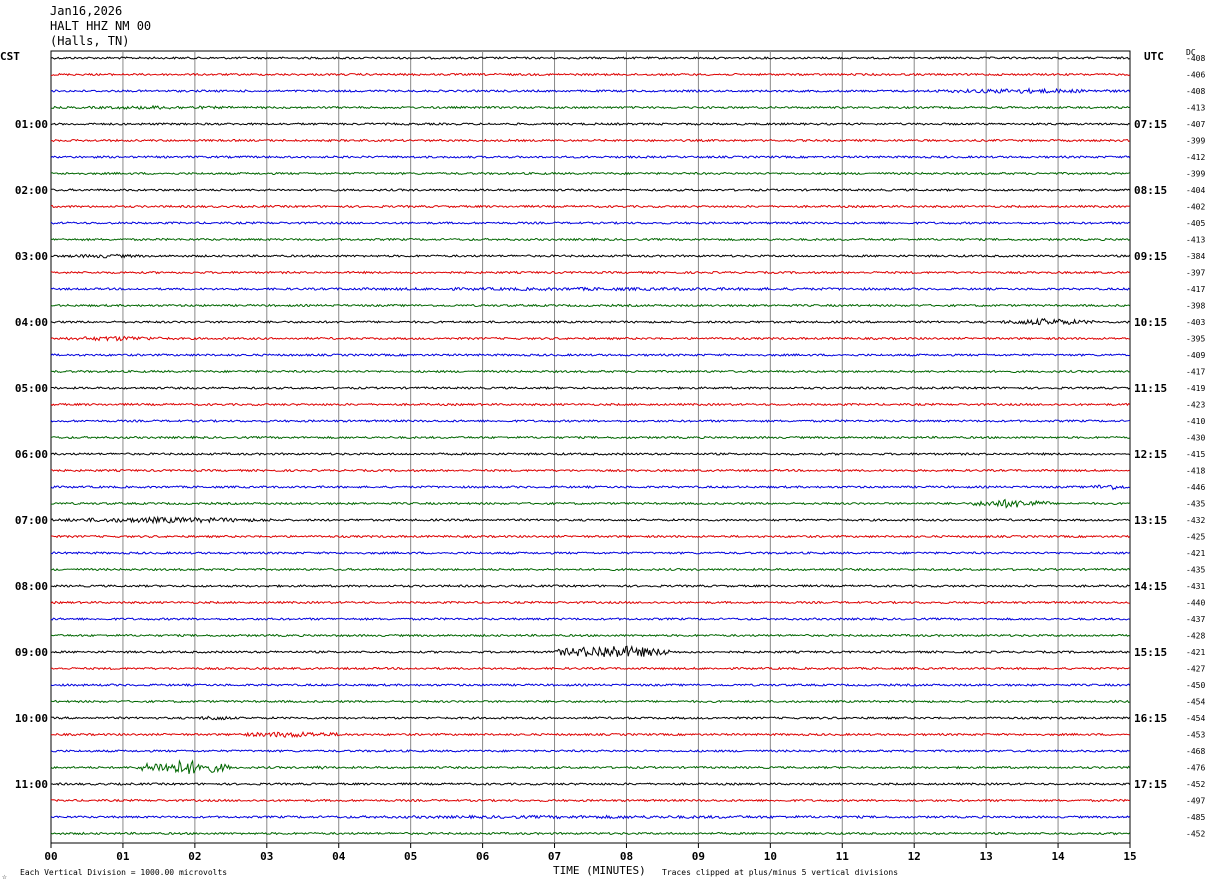 Image resolution: width=1210 pixels, height=886 pixels. What do you see at coordinates (1195, 75) in the screenshot?
I see `dc-offset-label: -406` at bounding box center [1195, 75].